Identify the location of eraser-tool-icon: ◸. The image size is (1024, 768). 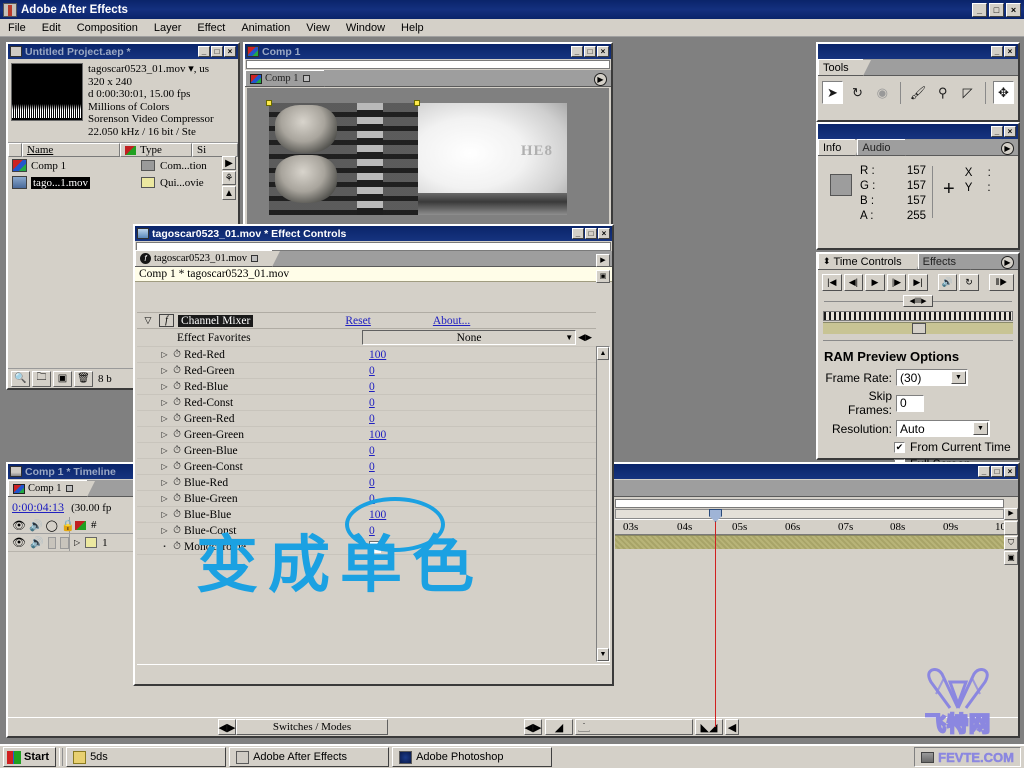
(968, 92).